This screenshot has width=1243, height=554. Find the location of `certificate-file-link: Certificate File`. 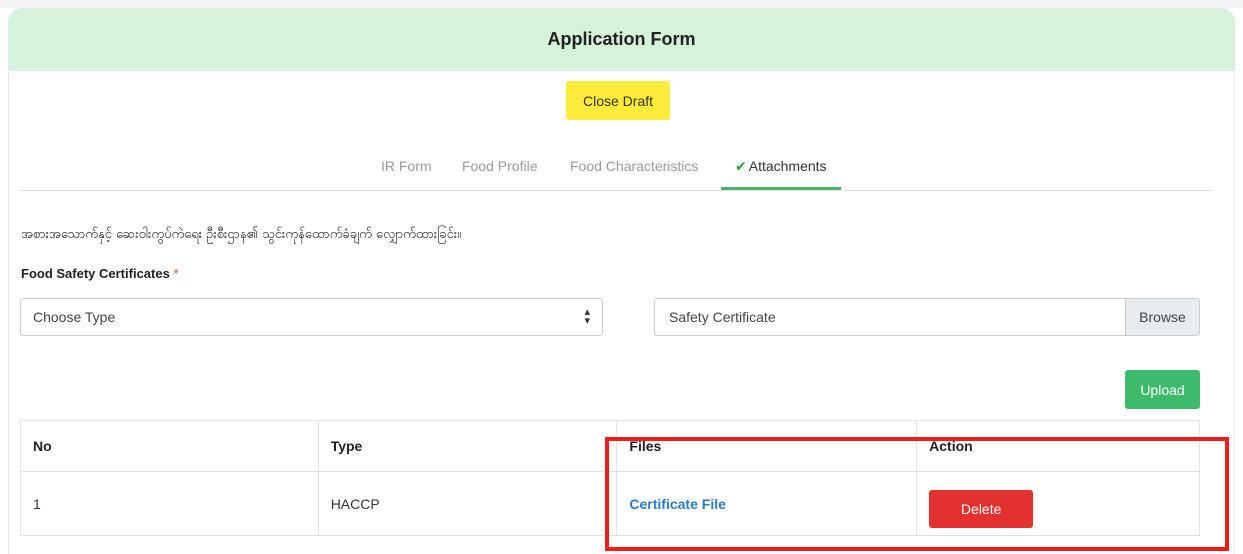

certificate-file-link: Certificate File is located at coordinates (677, 504).